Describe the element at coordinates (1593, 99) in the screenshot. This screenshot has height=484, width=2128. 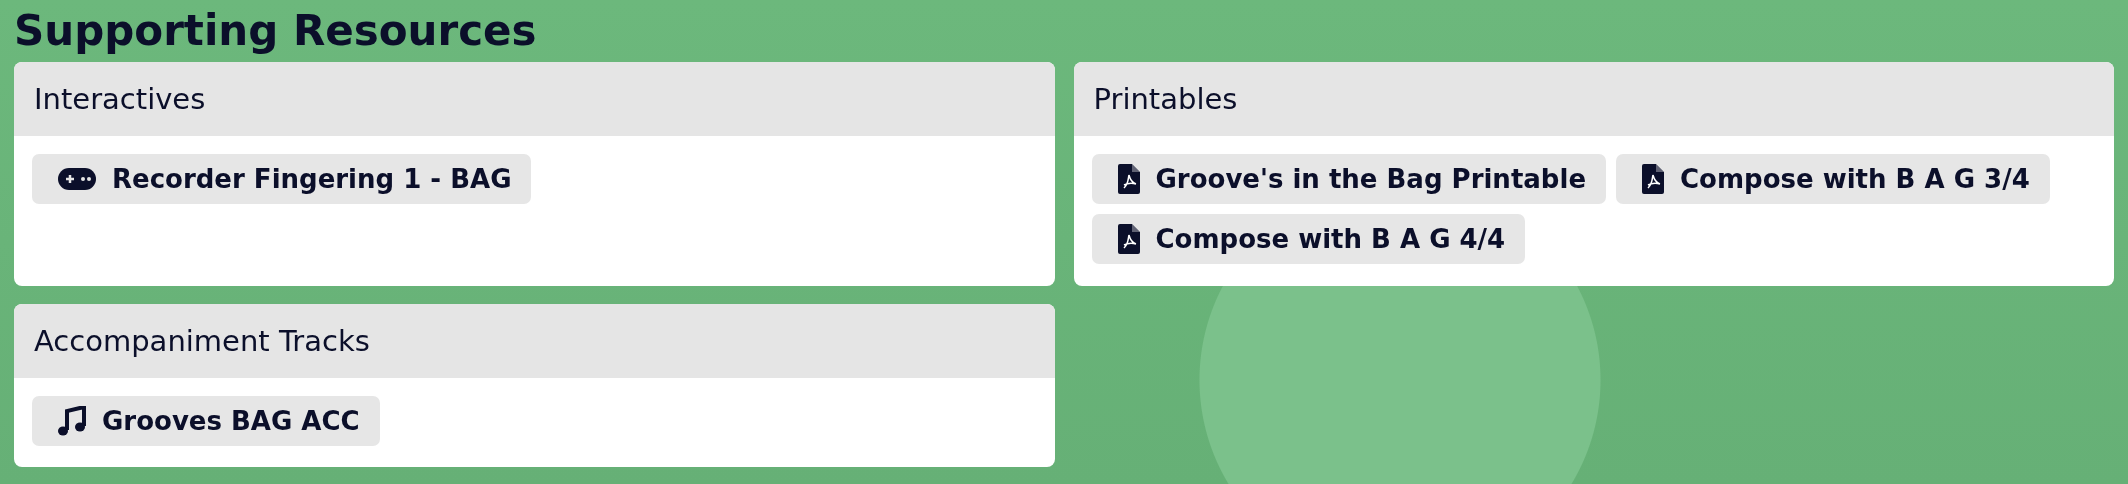
I see `card-heading: Printables` at that location.